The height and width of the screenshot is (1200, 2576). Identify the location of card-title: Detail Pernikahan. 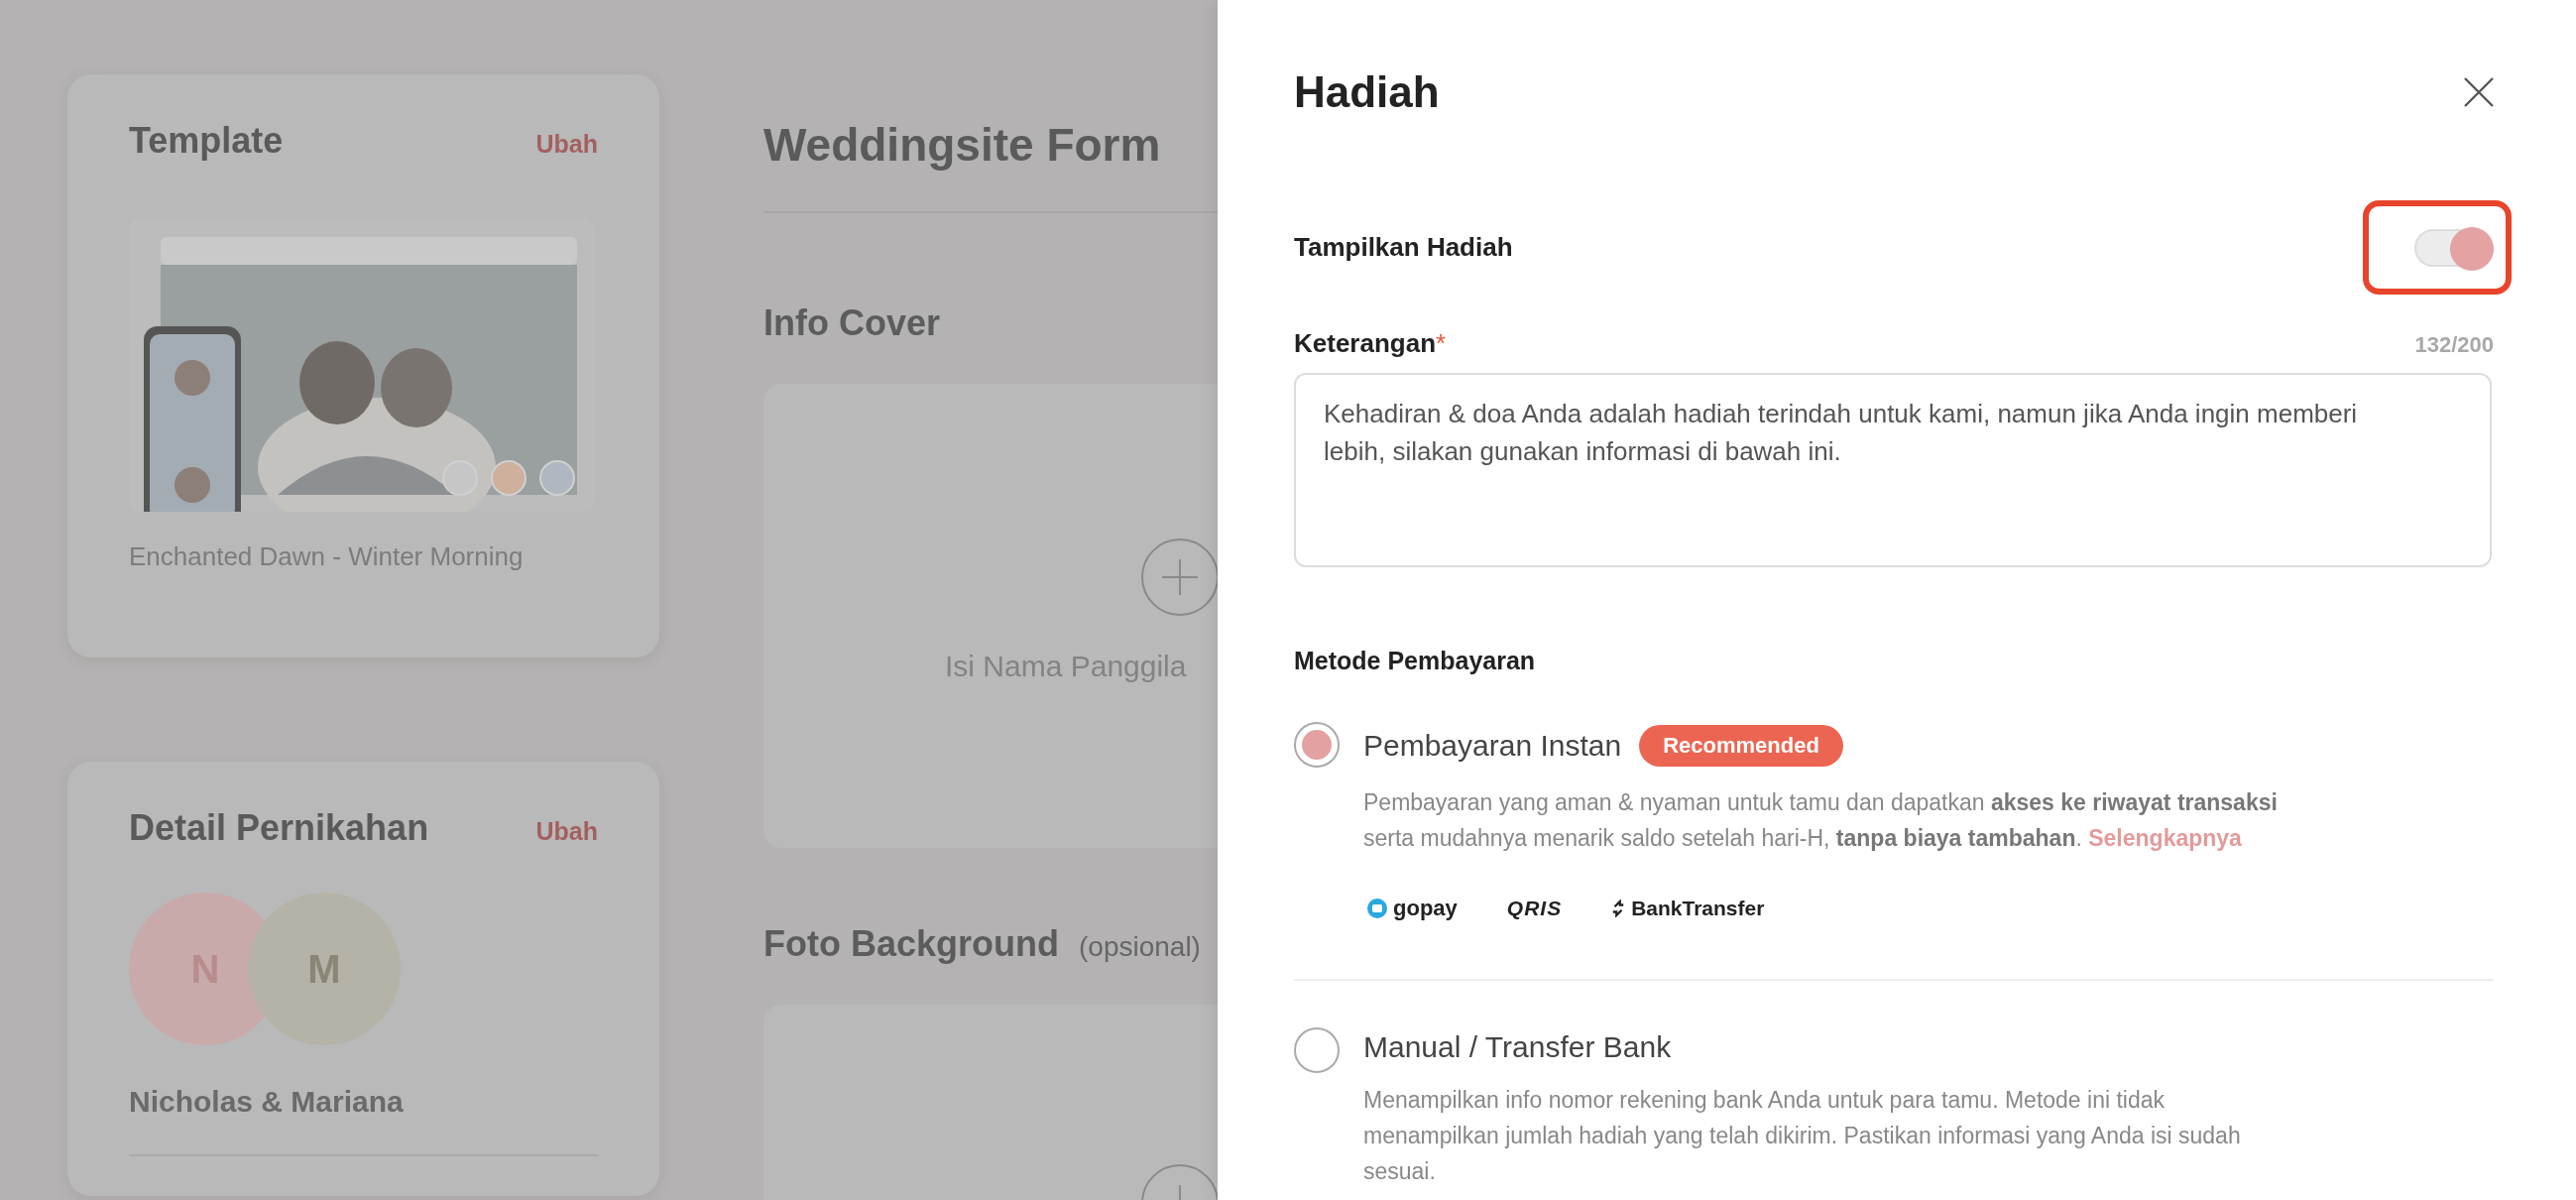
(279, 828).